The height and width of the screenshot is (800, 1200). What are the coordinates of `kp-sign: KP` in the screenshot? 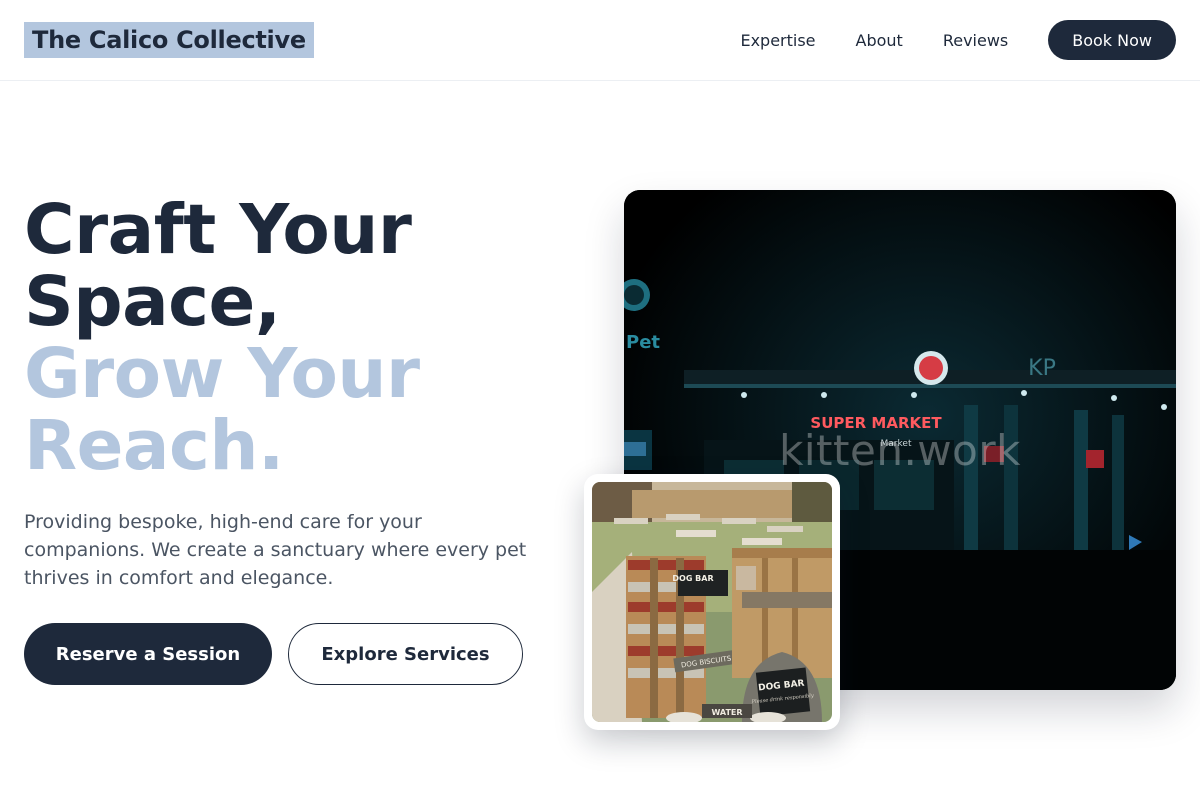 It's located at (1042, 368).